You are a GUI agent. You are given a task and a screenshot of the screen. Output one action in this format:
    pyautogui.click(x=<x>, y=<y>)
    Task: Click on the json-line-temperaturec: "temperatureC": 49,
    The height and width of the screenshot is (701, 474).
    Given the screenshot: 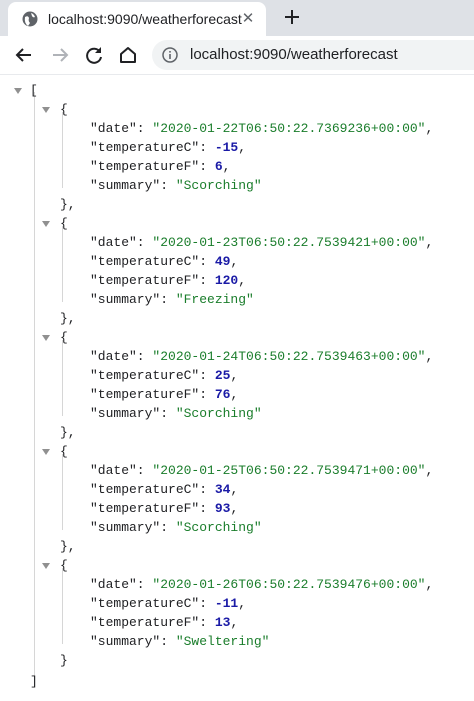 What is the action you would take?
    pyautogui.click(x=164, y=261)
    